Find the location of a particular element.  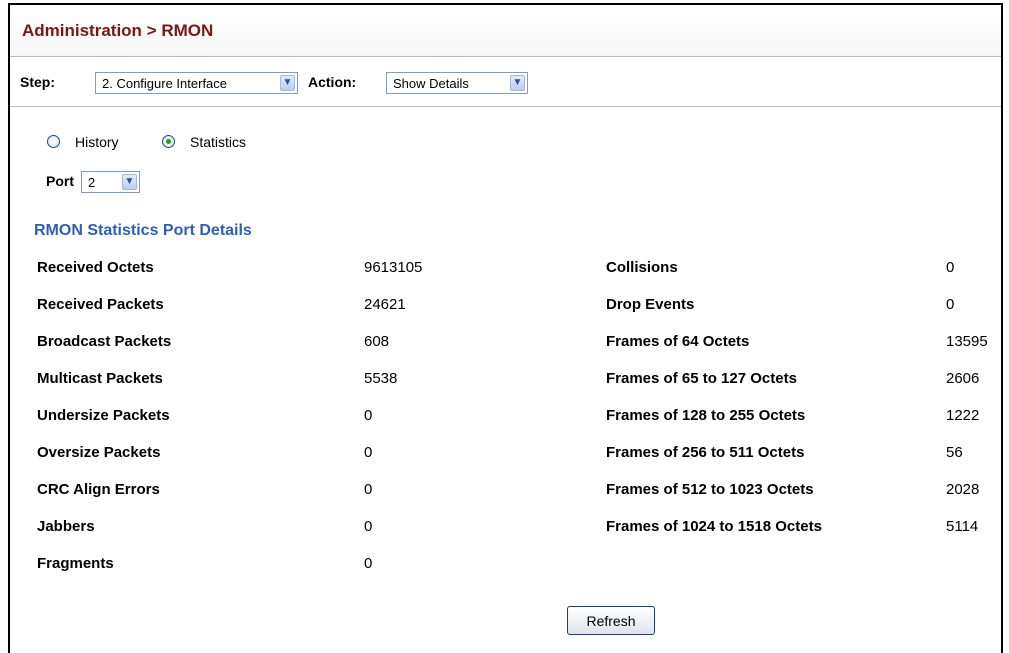

action-select: Show Details ▼ is located at coordinates (457, 83).